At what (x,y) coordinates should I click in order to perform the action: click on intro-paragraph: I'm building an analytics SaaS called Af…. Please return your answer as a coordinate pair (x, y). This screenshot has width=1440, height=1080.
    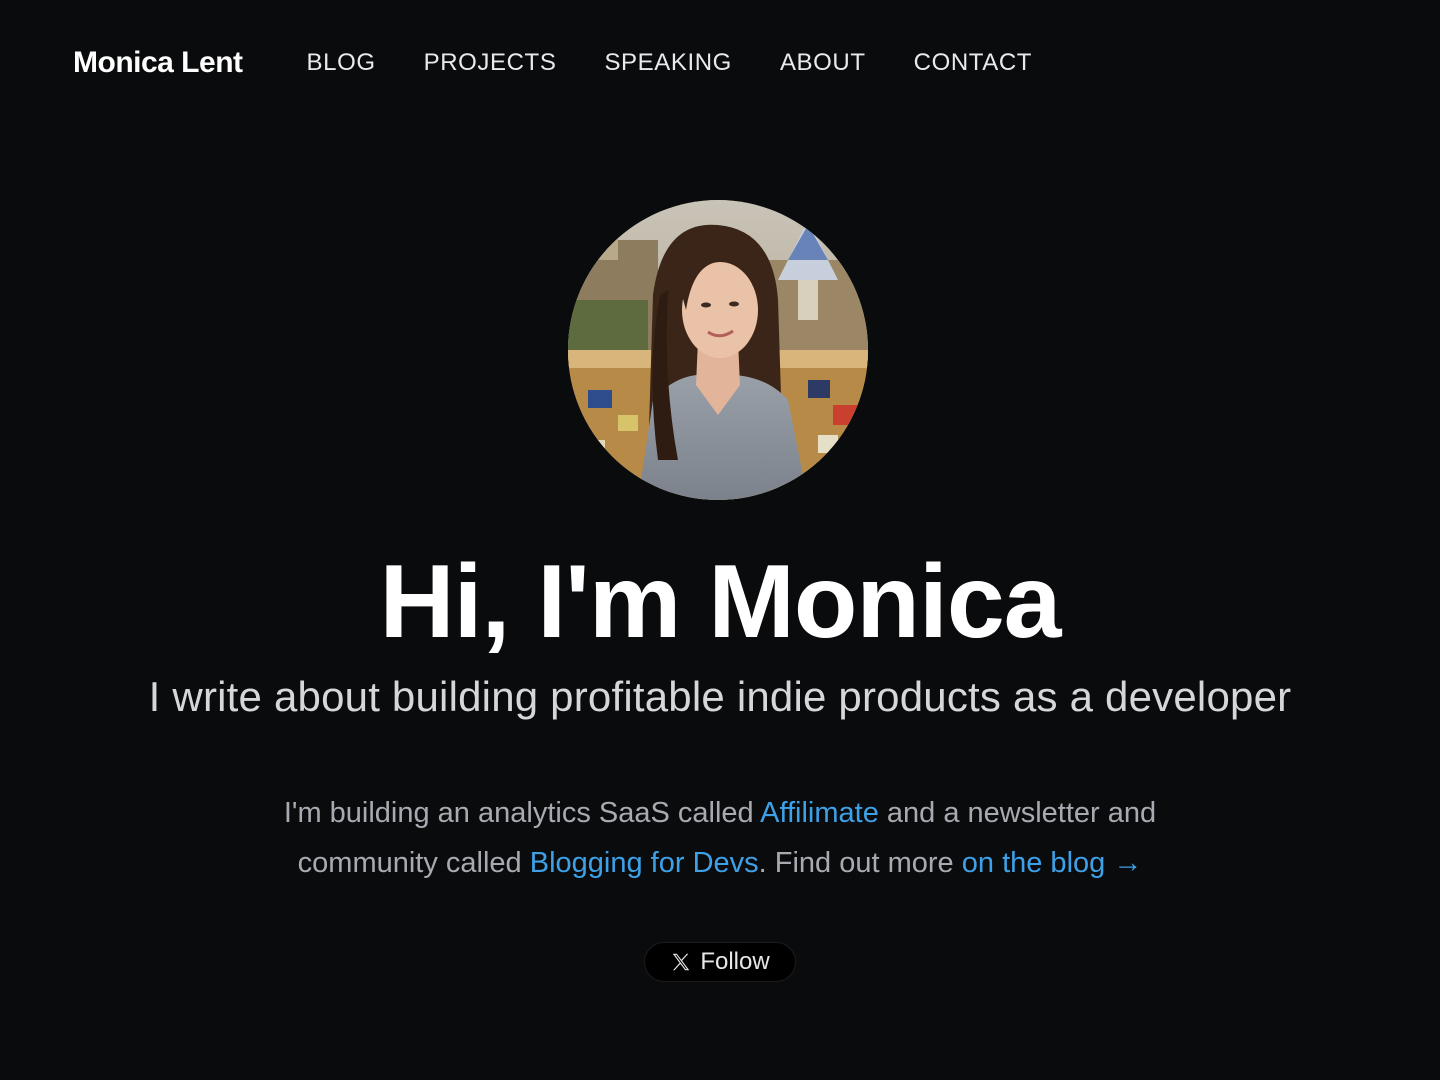
    Looking at the image, I should click on (720, 838).